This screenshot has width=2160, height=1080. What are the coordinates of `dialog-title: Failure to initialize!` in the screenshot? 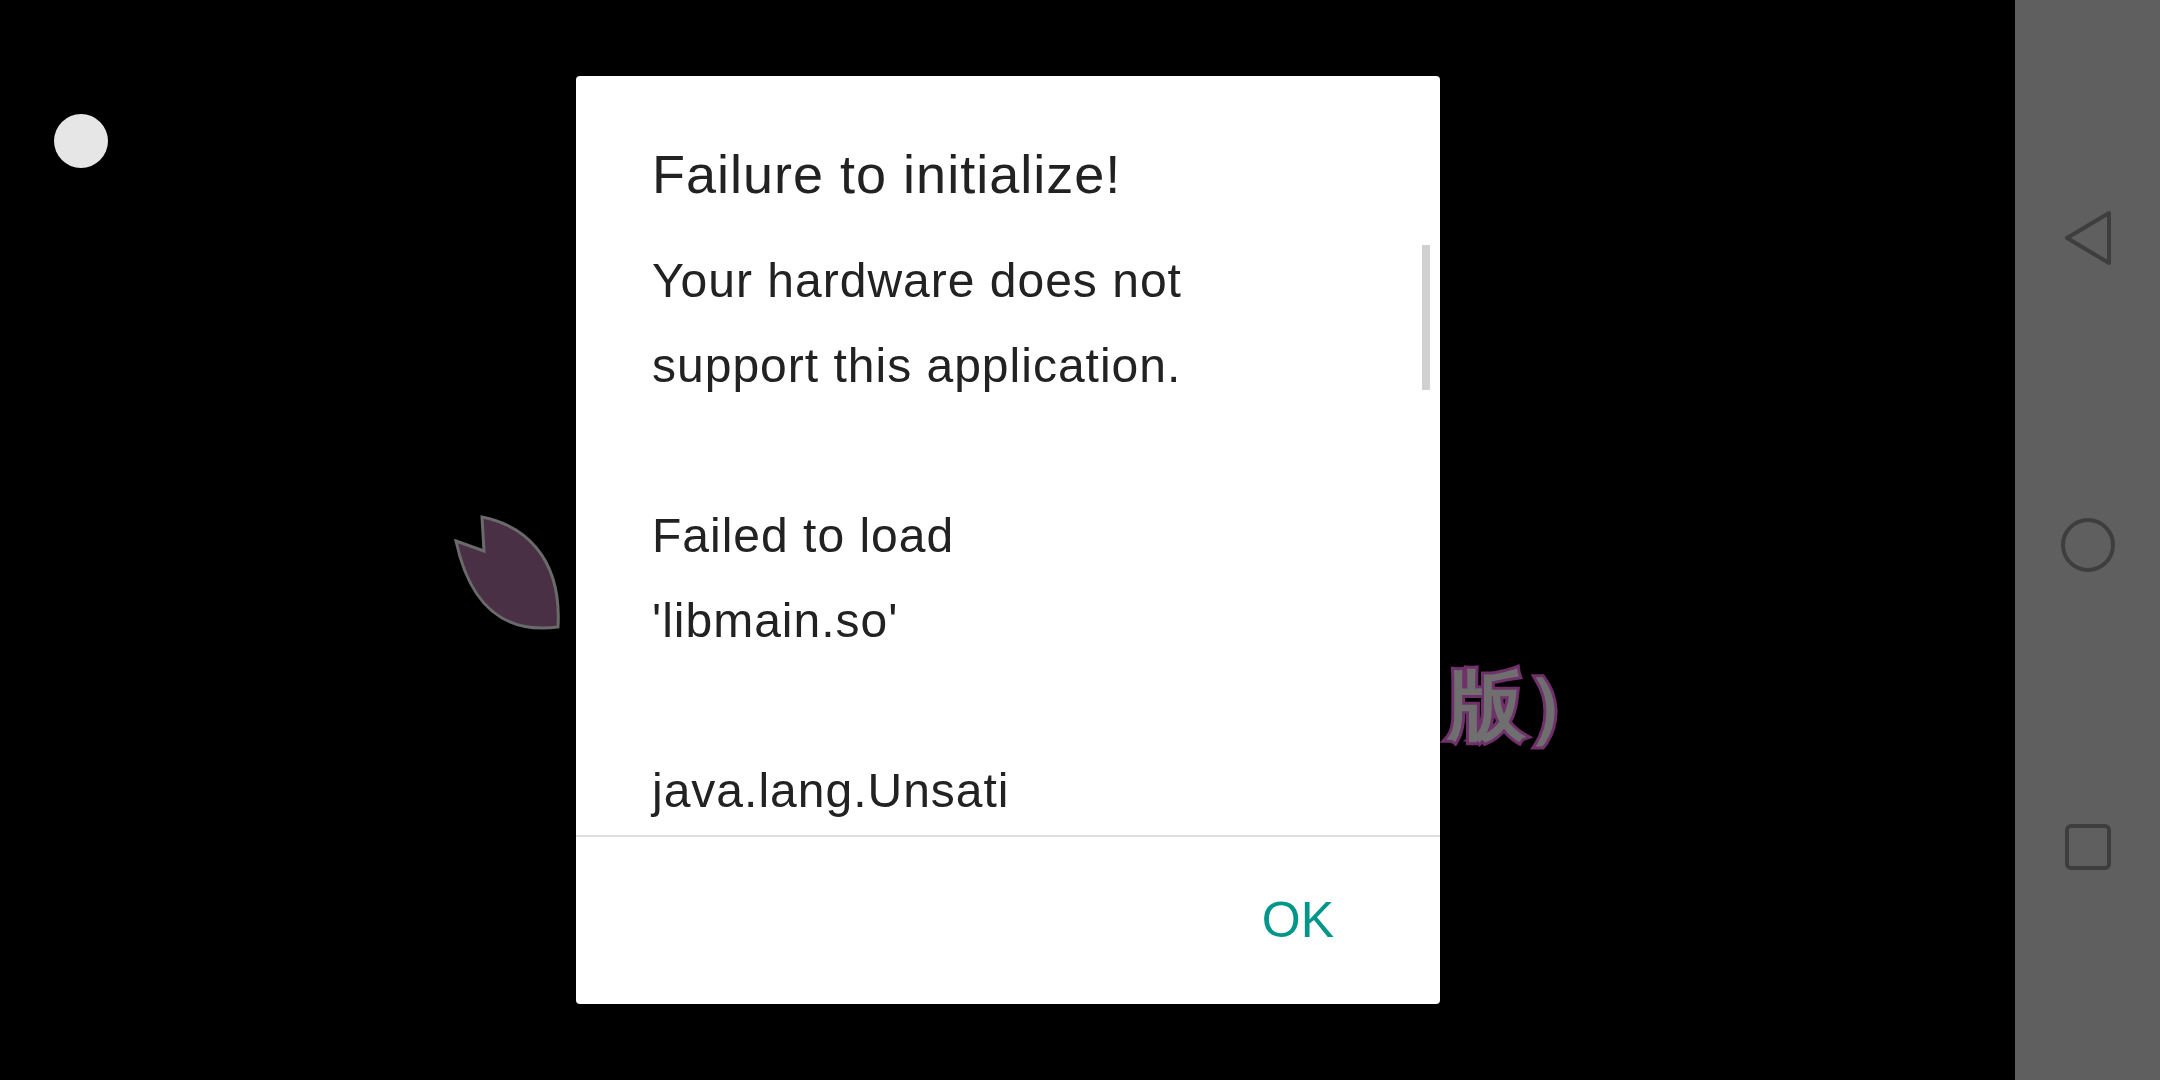 It's located at (887, 174).